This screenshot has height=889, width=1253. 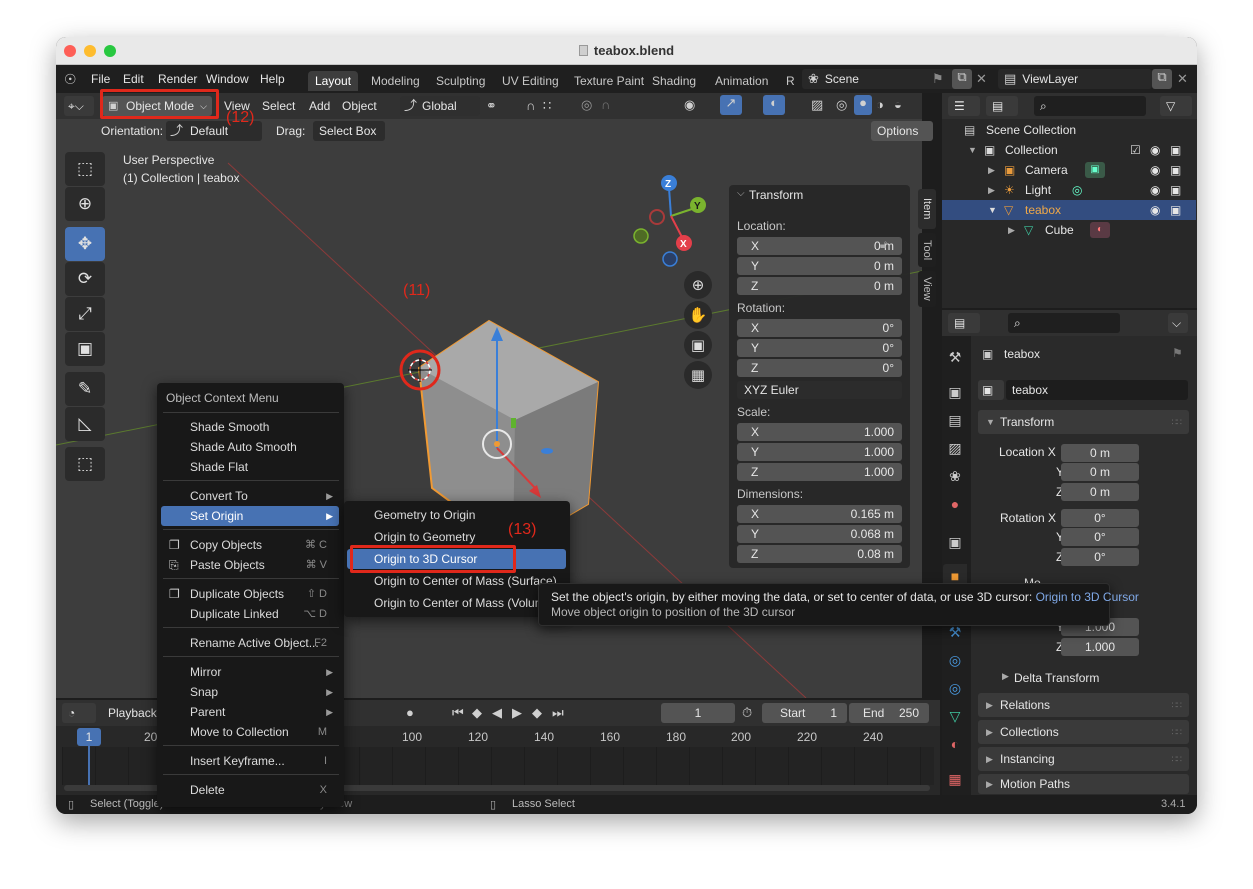 I want to click on jump-end-icon: ⏭, so click(x=558, y=713).